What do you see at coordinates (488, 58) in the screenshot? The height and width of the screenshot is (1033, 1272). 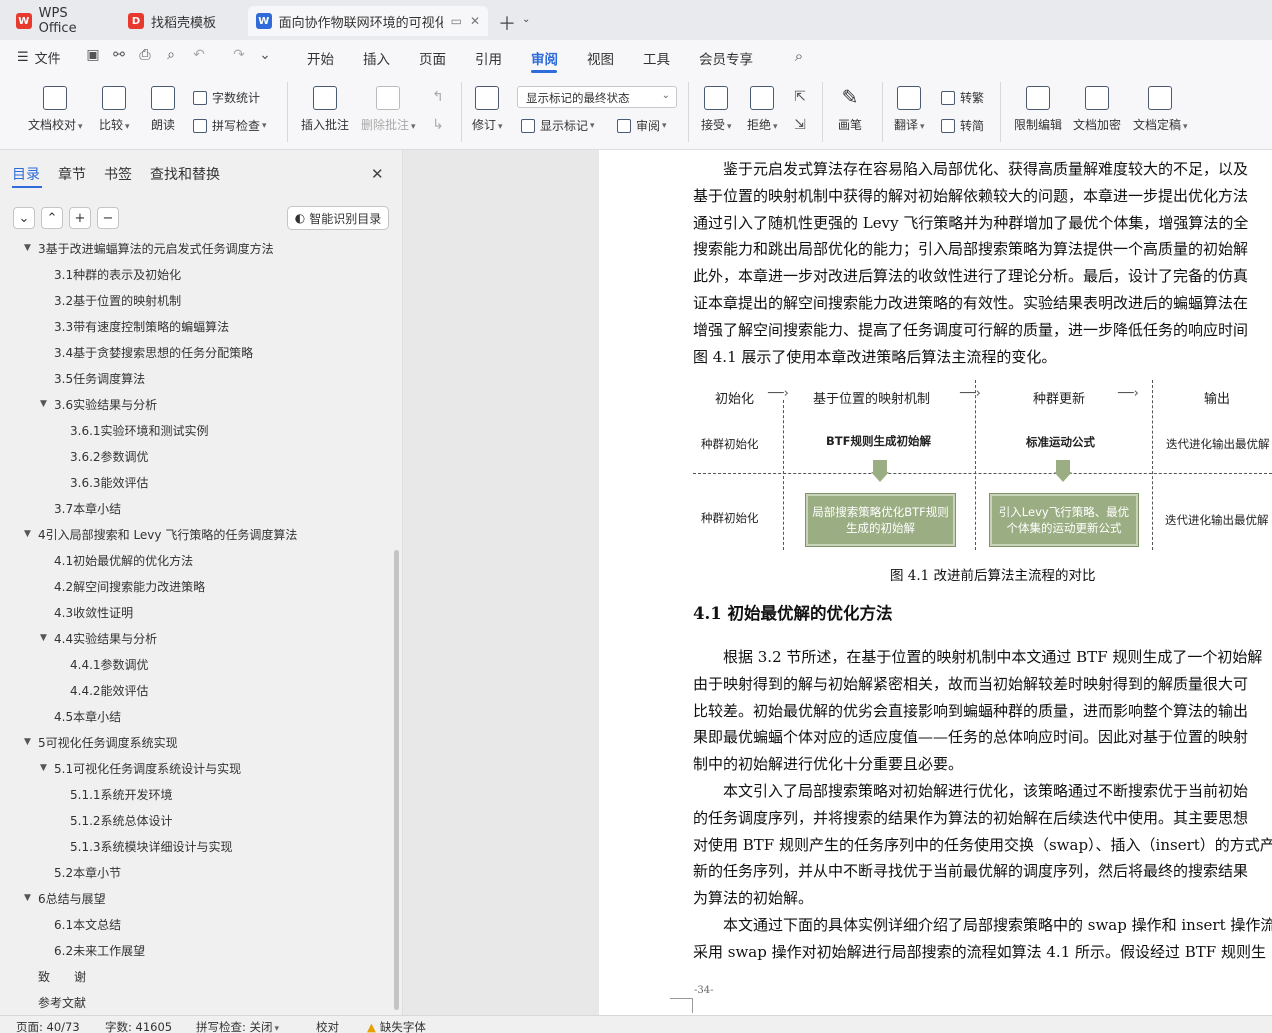 I see `menu-references: 引用` at bounding box center [488, 58].